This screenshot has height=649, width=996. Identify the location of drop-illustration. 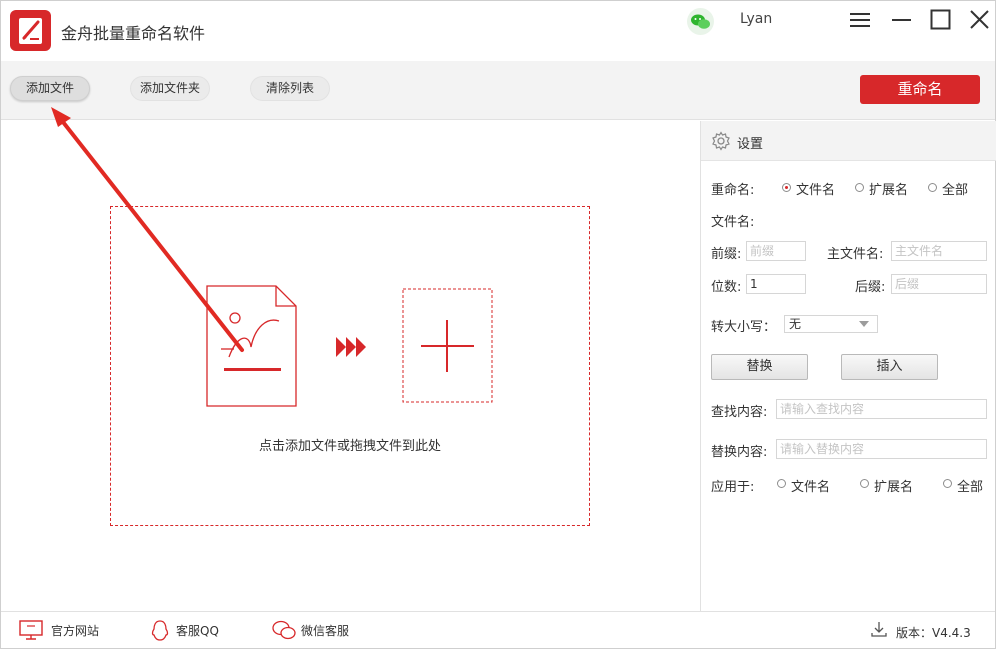
(349, 346).